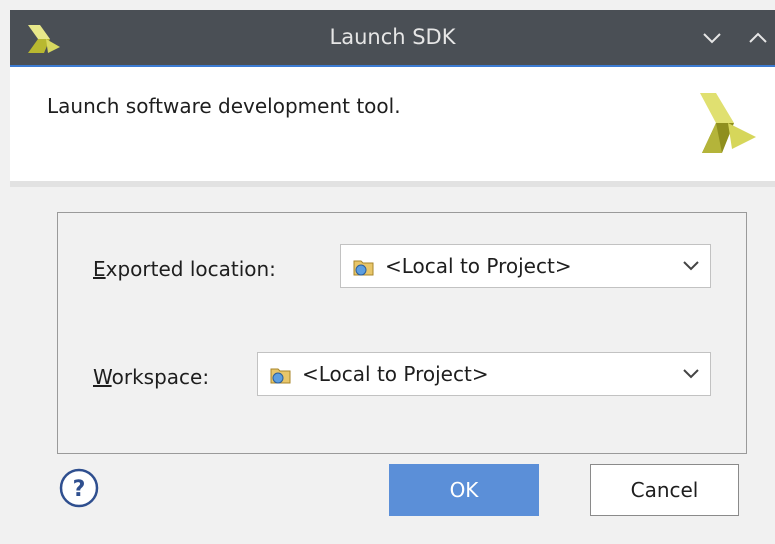  What do you see at coordinates (190, 269) in the screenshot?
I see `exported-location-label-text: xported location:` at bounding box center [190, 269].